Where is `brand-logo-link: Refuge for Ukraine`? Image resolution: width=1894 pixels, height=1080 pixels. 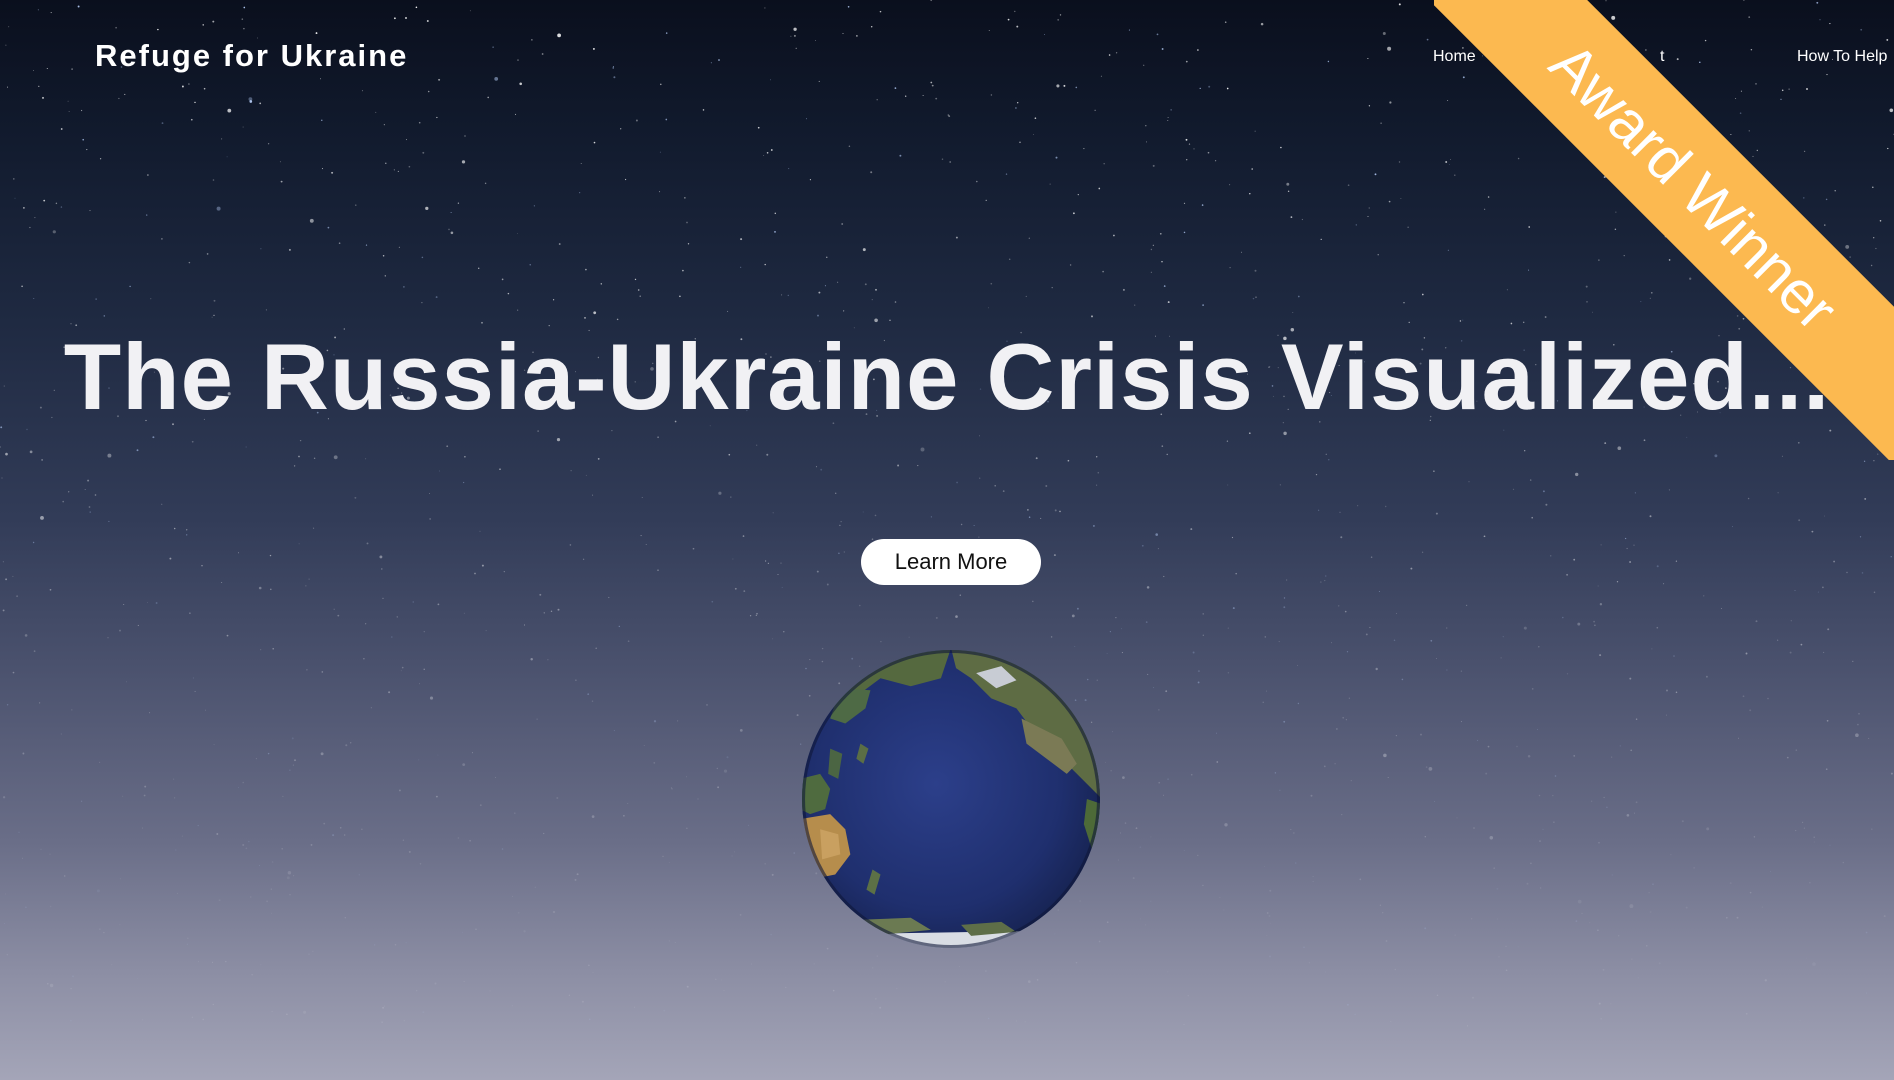 brand-logo-link: Refuge for Ukraine is located at coordinates (251, 56).